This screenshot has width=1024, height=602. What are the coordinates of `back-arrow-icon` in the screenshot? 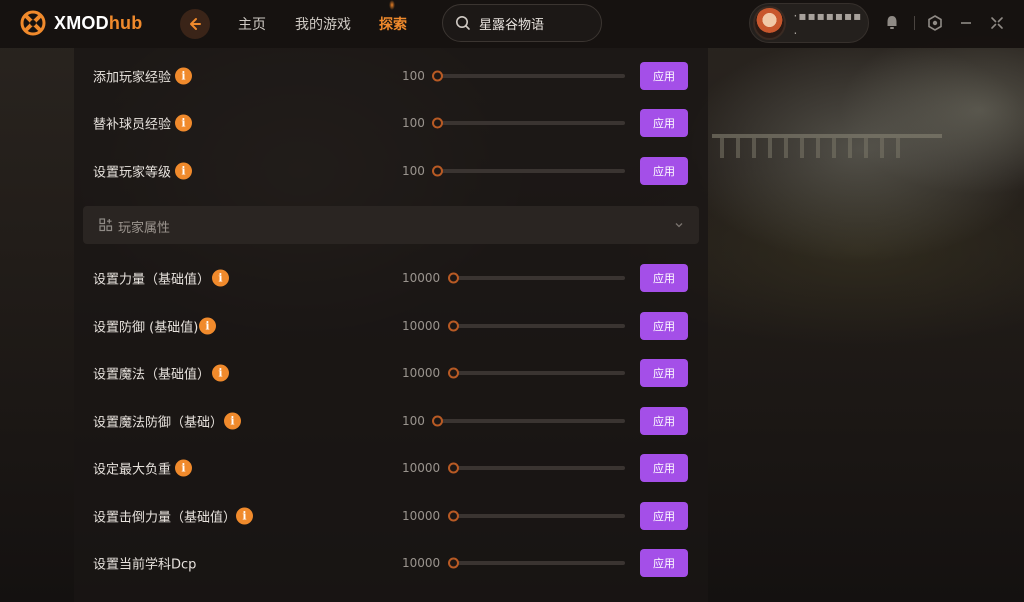 It's located at (195, 24).